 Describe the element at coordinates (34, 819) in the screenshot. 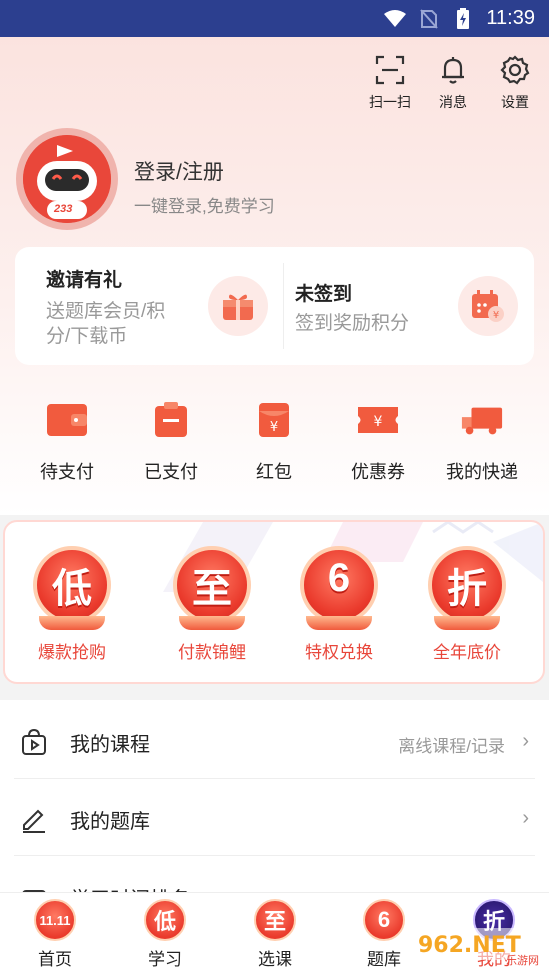

I see `pencil-icon` at that location.